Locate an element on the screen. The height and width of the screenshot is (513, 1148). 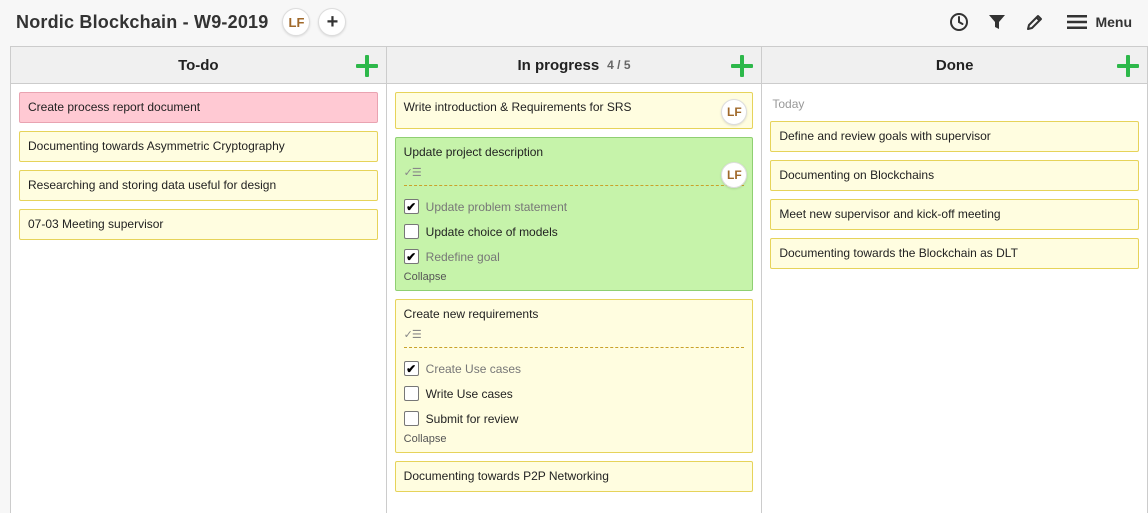
card: 07-03 Meeting supervisor is located at coordinates (198, 224).